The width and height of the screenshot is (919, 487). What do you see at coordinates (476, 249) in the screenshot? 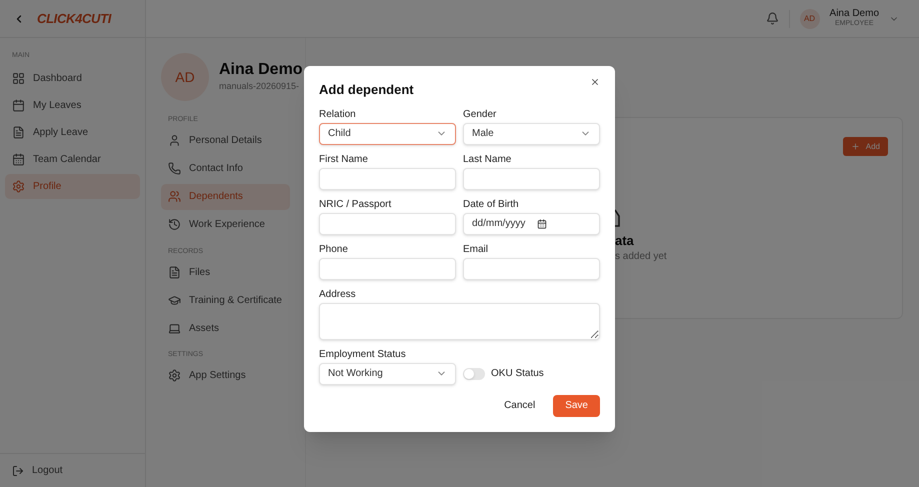
I see `field-label: Email` at bounding box center [476, 249].